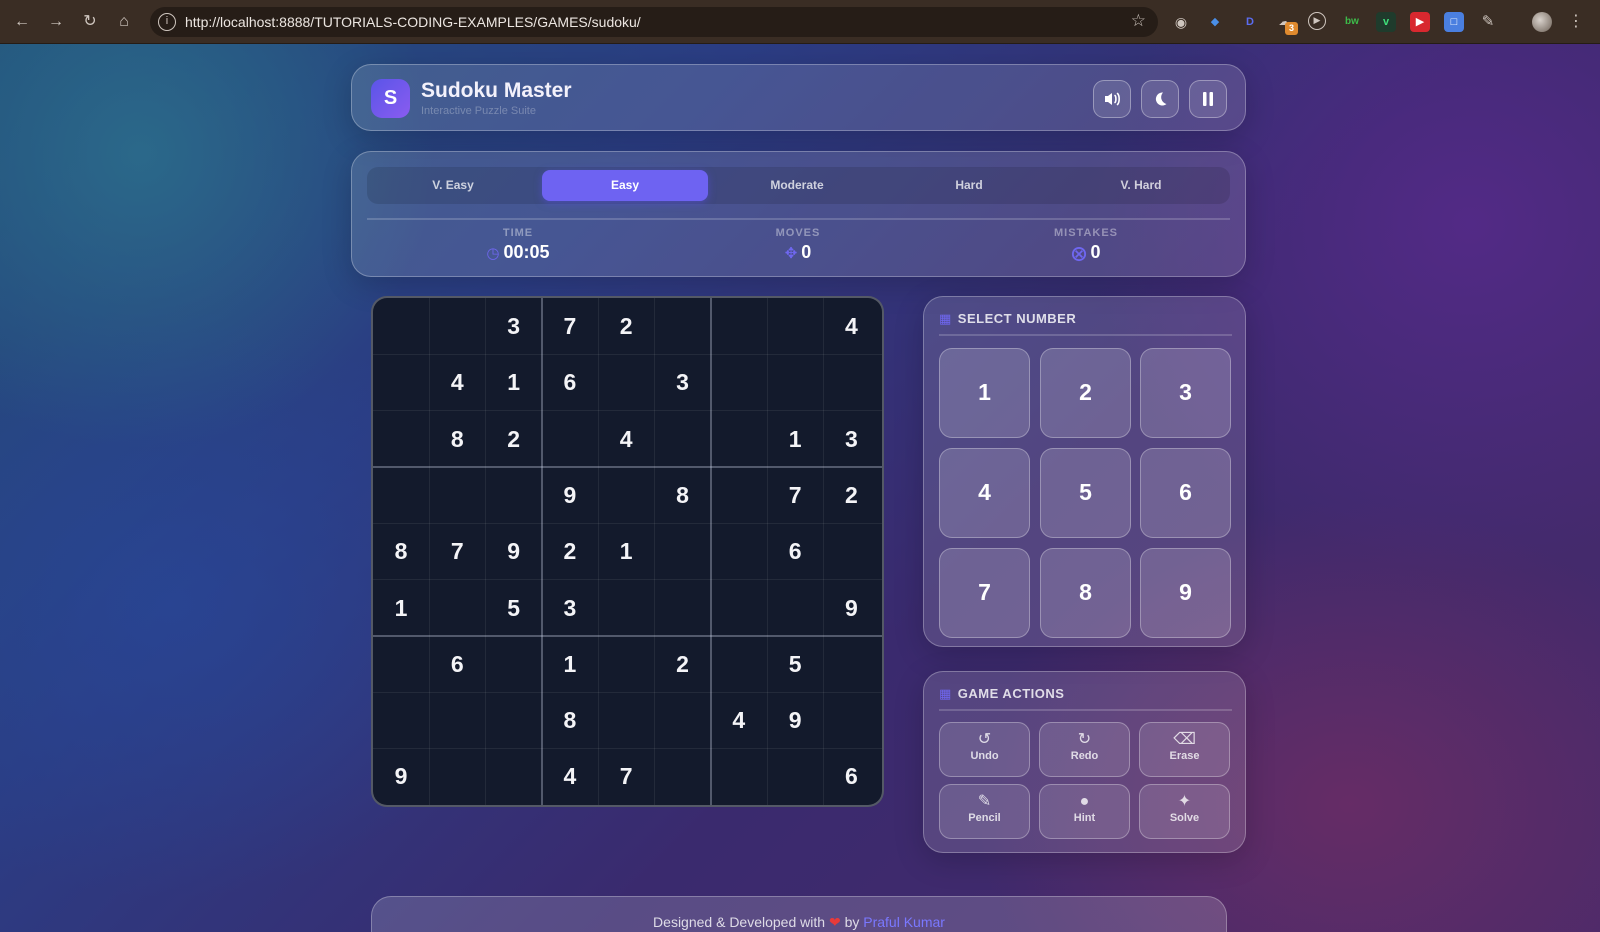 The height and width of the screenshot is (932, 1600). Describe the element at coordinates (984, 393) in the screenshot. I see `number-button-1: 1` at that location.